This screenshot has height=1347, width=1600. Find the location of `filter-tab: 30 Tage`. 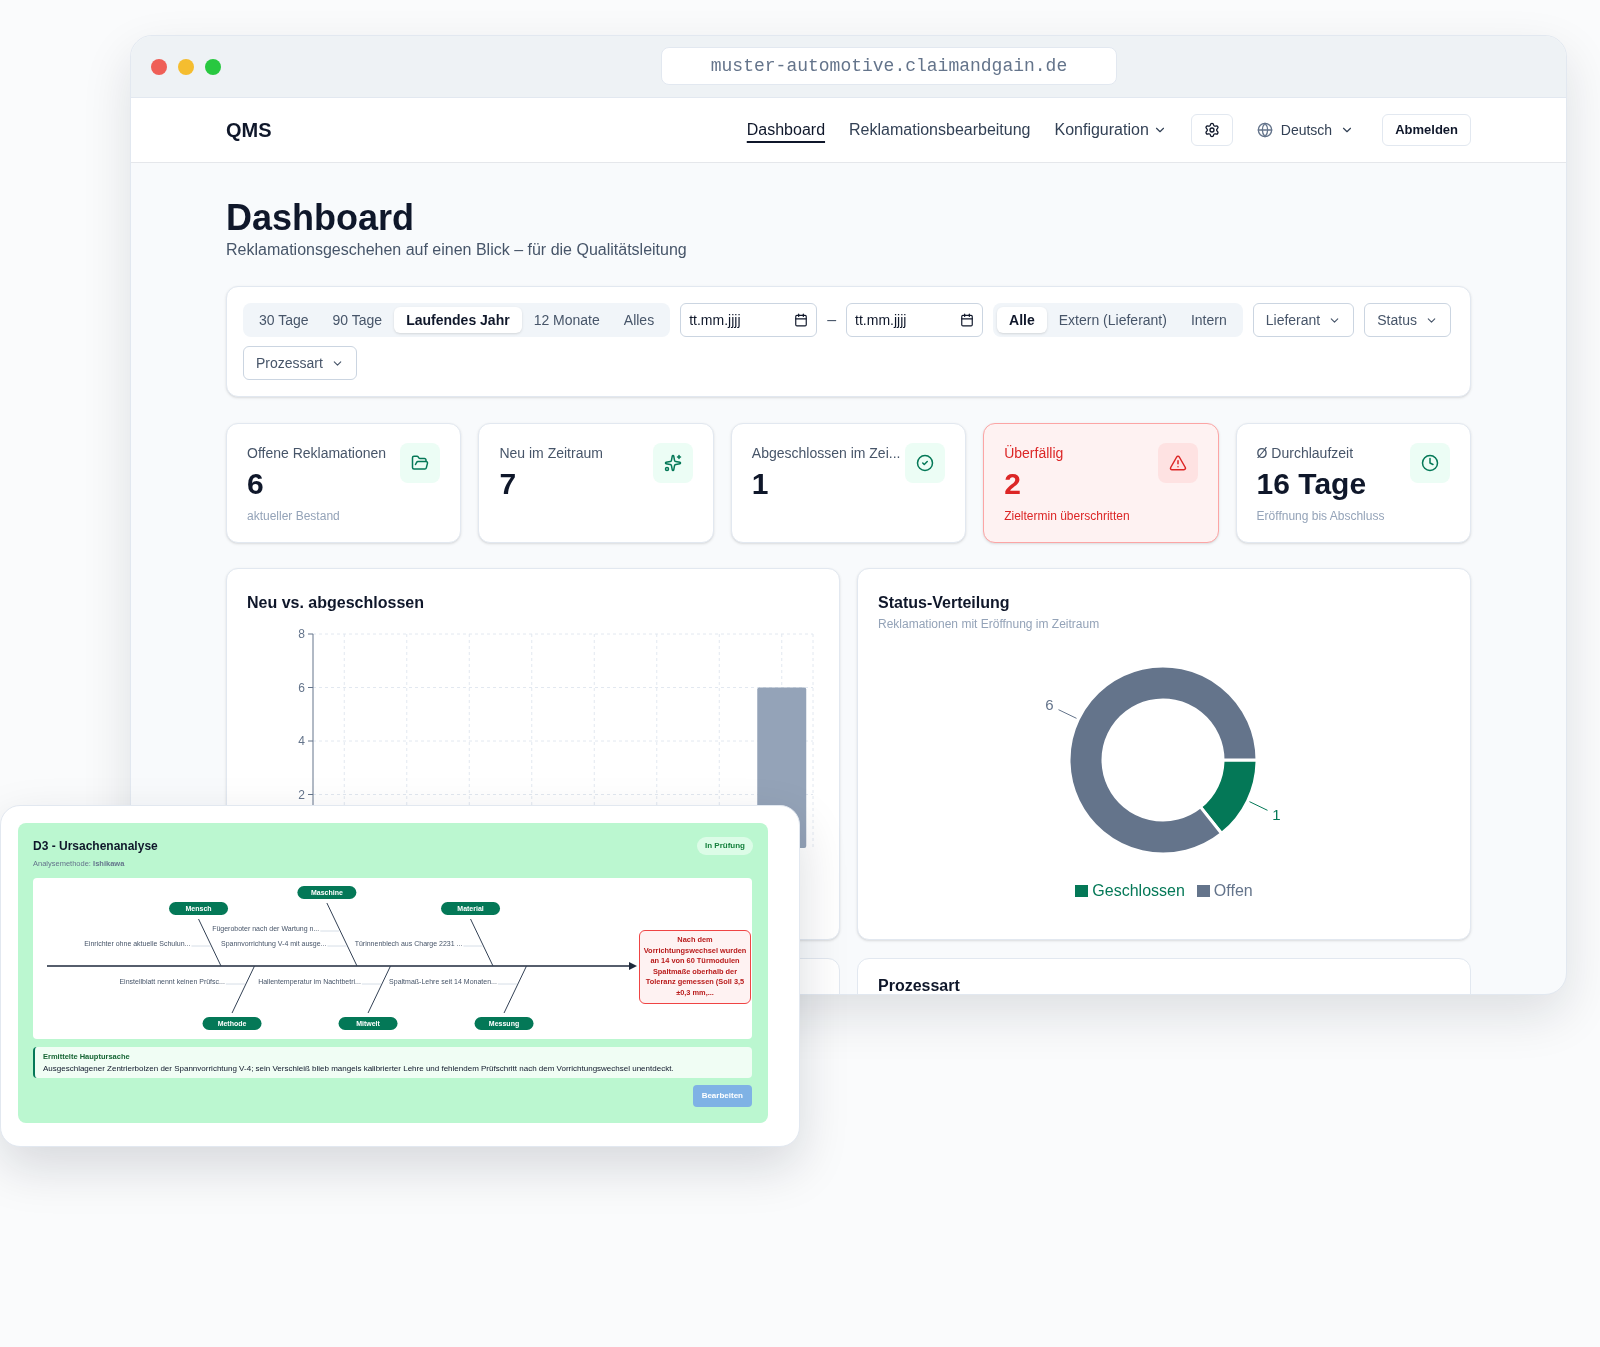

filter-tab: 30 Tage is located at coordinates (284, 320).